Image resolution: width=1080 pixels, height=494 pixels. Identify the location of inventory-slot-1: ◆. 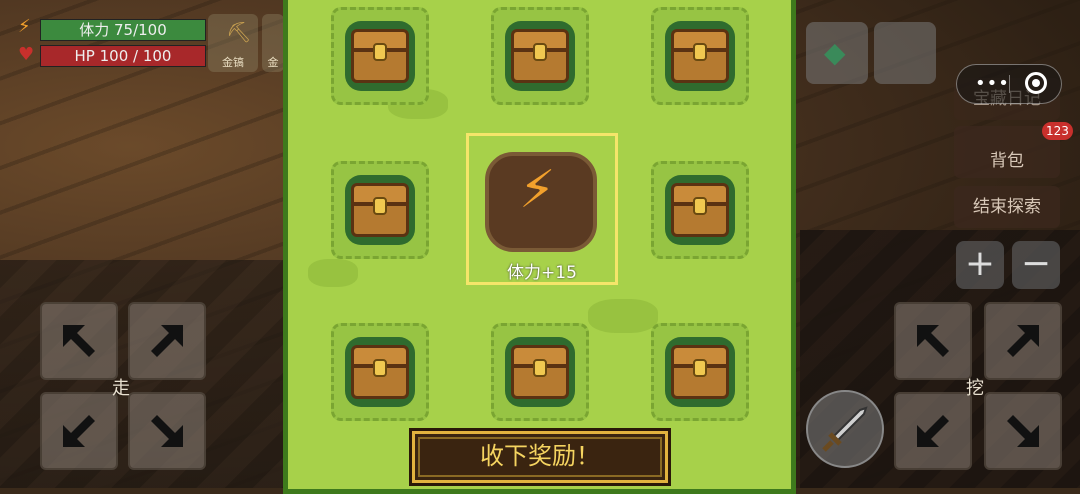
(837, 53).